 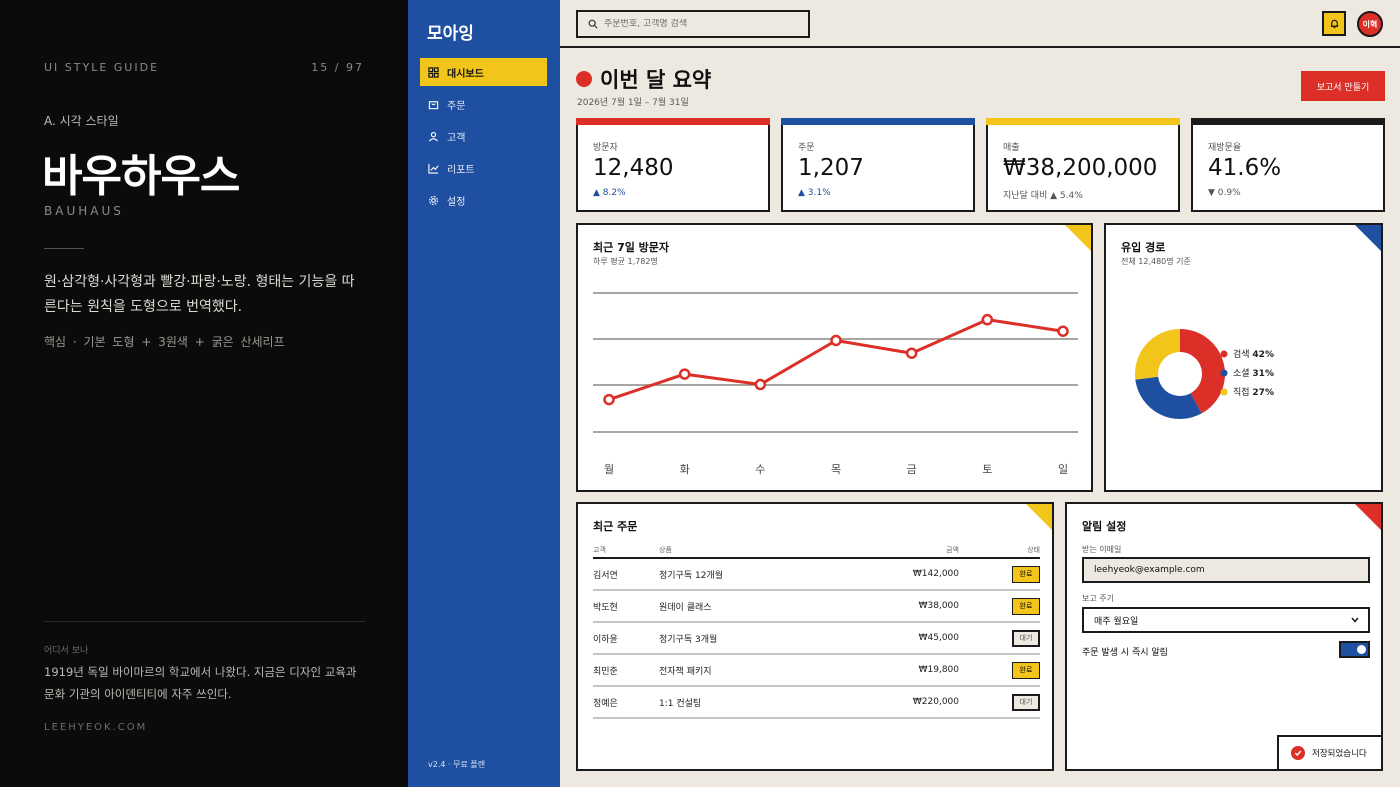 I want to click on amount-cell: ₩142,000, so click(x=935, y=574).